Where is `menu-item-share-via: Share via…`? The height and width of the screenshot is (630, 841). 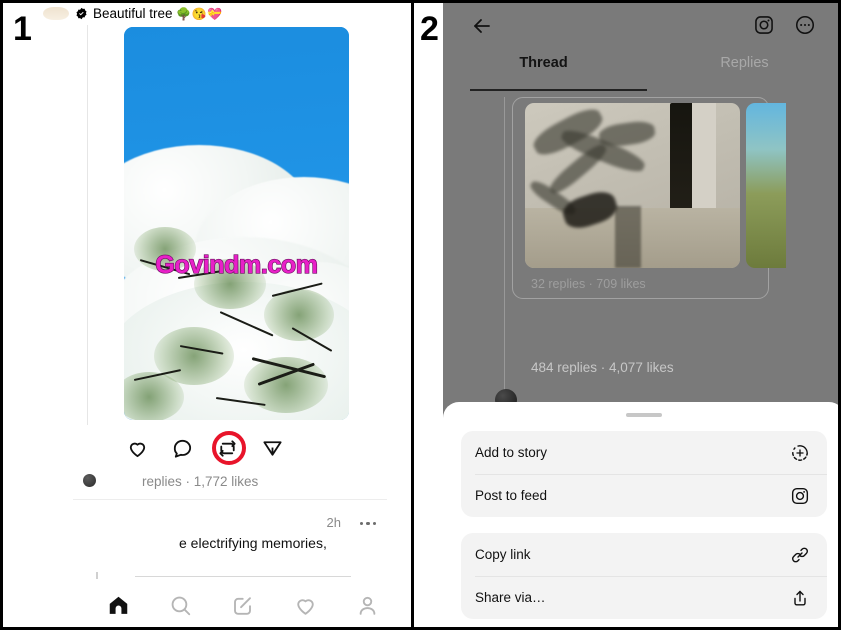 menu-item-share-via: Share via… is located at coordinates (644, 597).